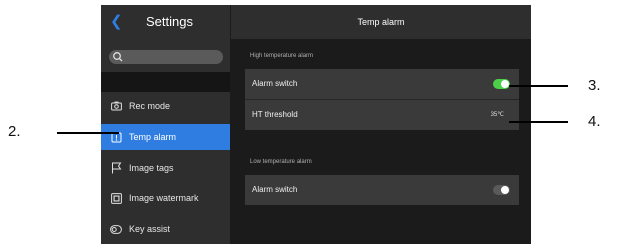 The width and height of the screenshot is (620, 244). I want to click on flag-icon, so click(116, 168).